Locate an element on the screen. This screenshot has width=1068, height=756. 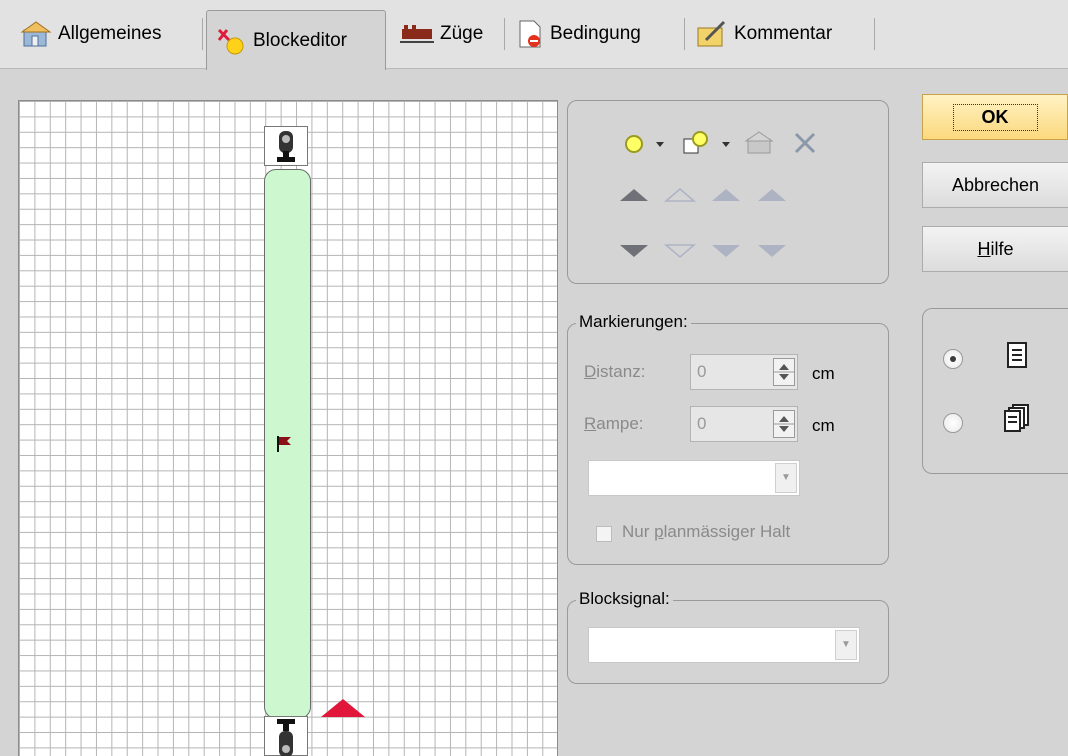
tab-allgemeines: Allgemeines is located at coordinates (107, 34).